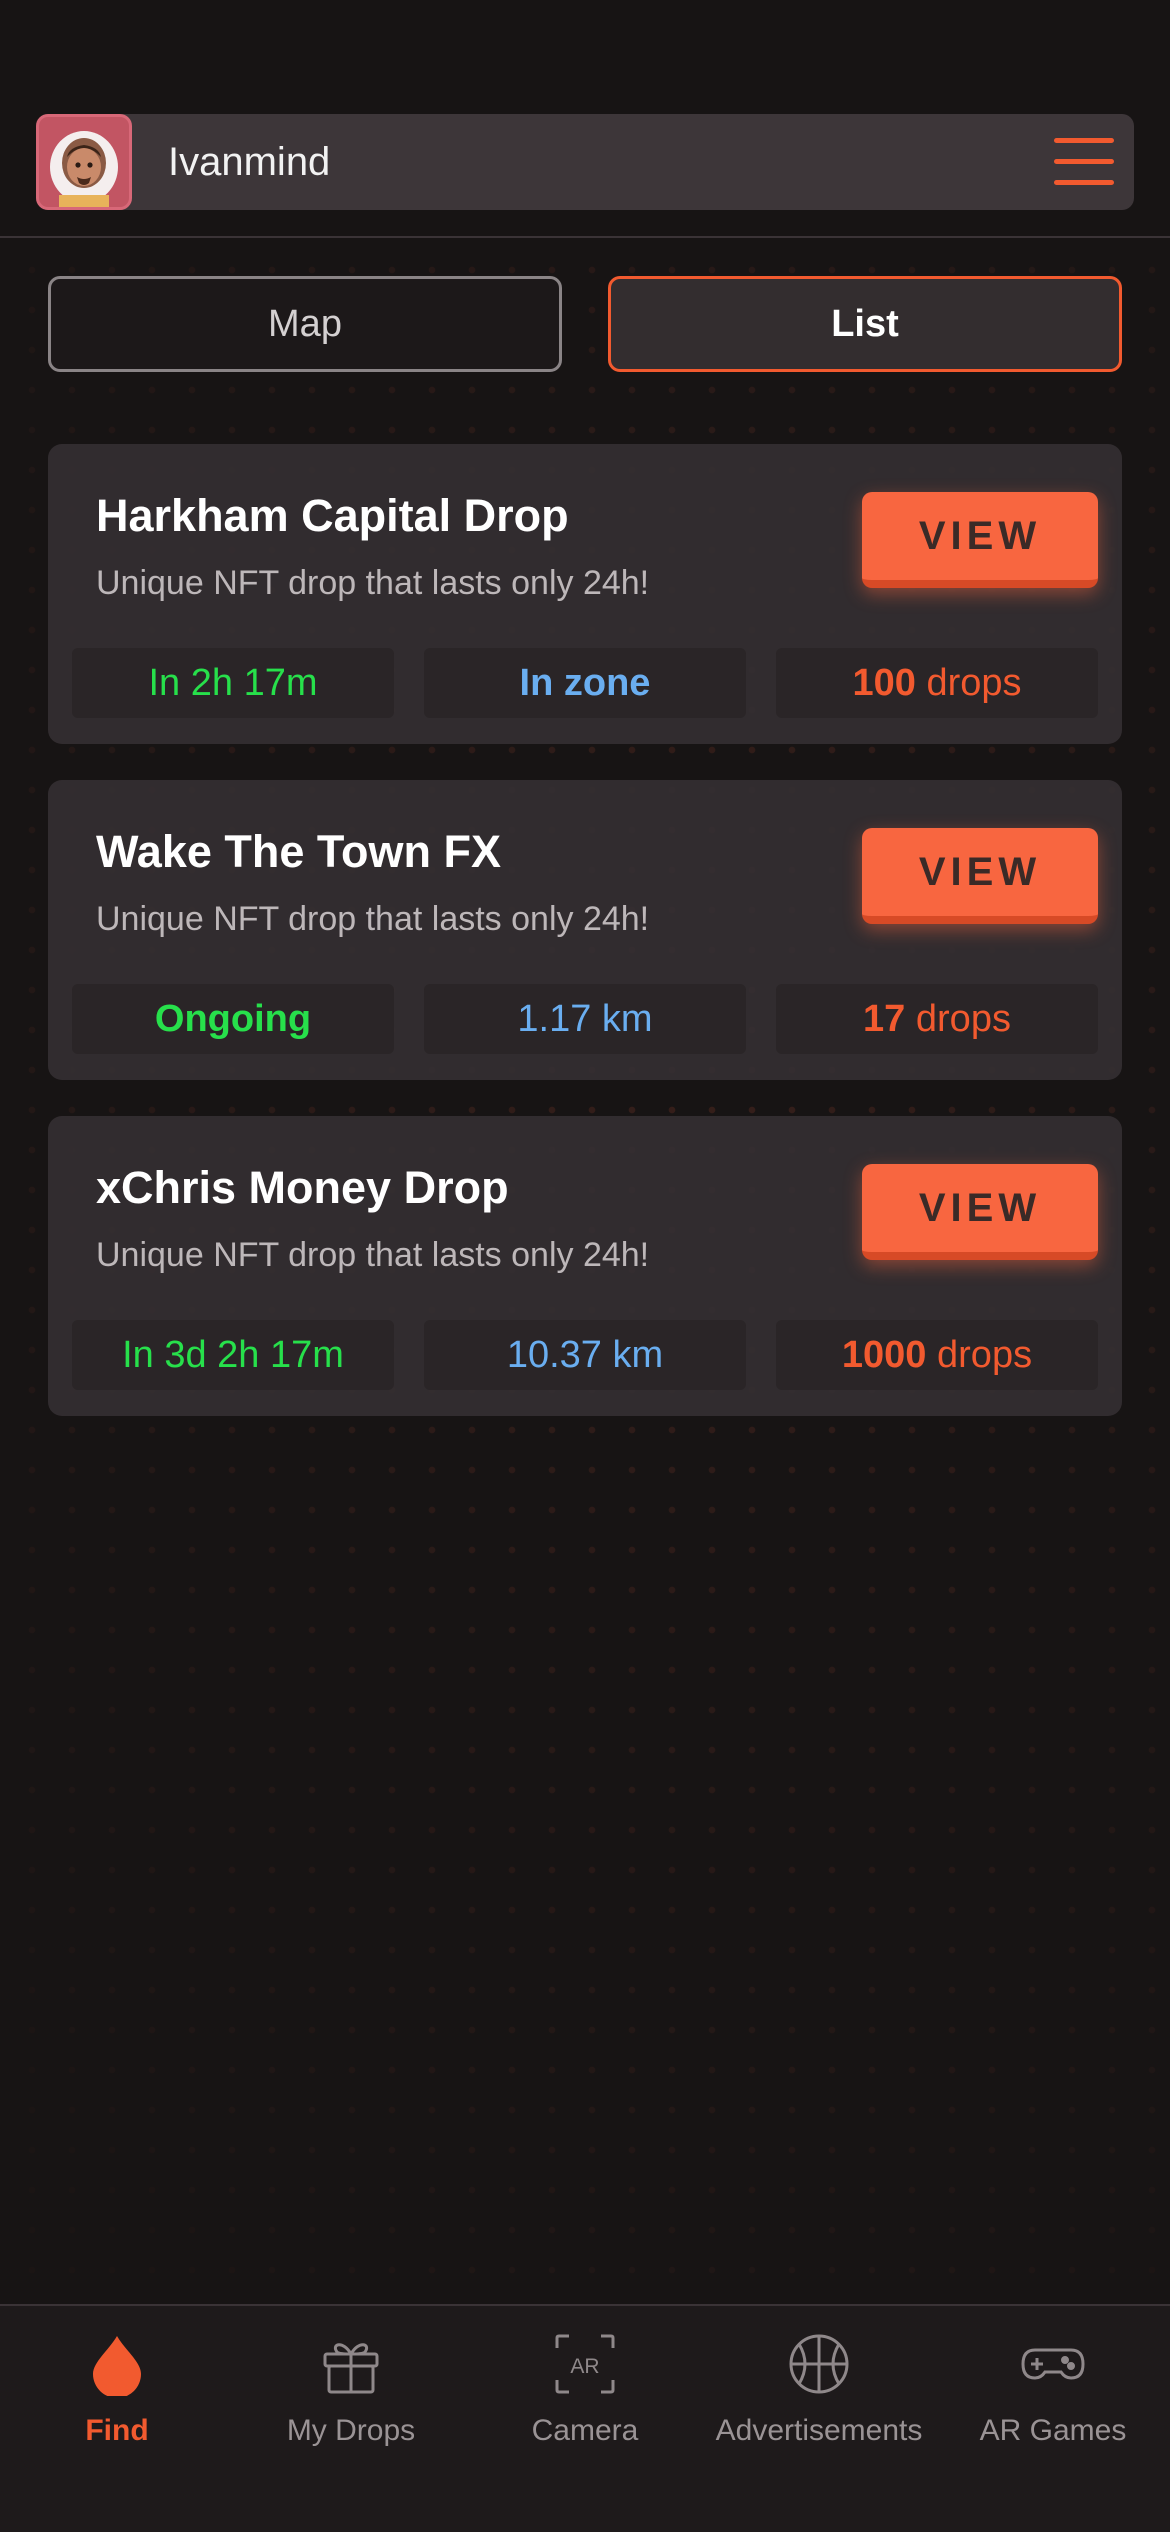 The height and width of the screenshot is (2532, 1170). I want to click on hamburger-menu-icon, so click(1084, 162).